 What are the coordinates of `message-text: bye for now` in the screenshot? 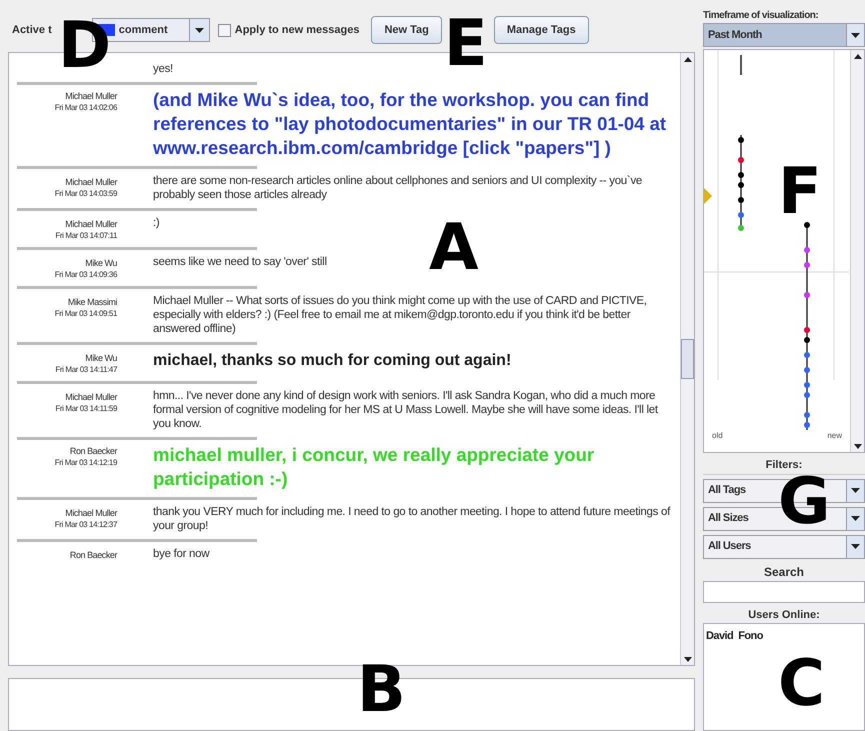 It's located at (181, 554).